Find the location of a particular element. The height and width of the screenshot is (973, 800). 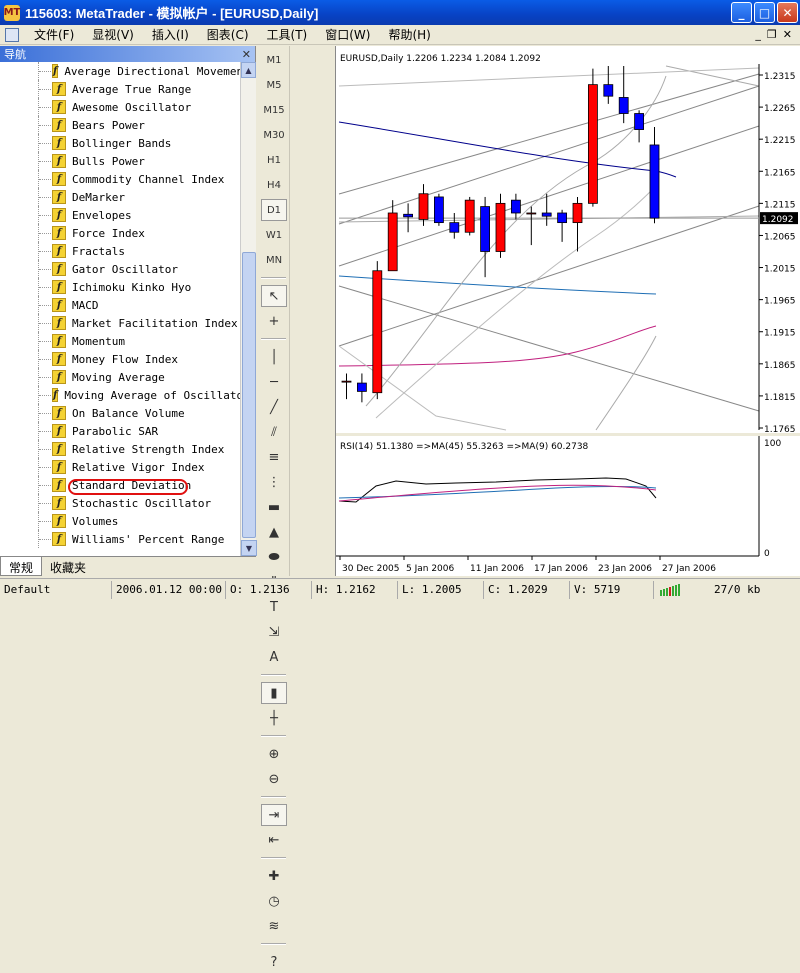

menu-insert: 插入(I) is located at coordinates (170, 34).